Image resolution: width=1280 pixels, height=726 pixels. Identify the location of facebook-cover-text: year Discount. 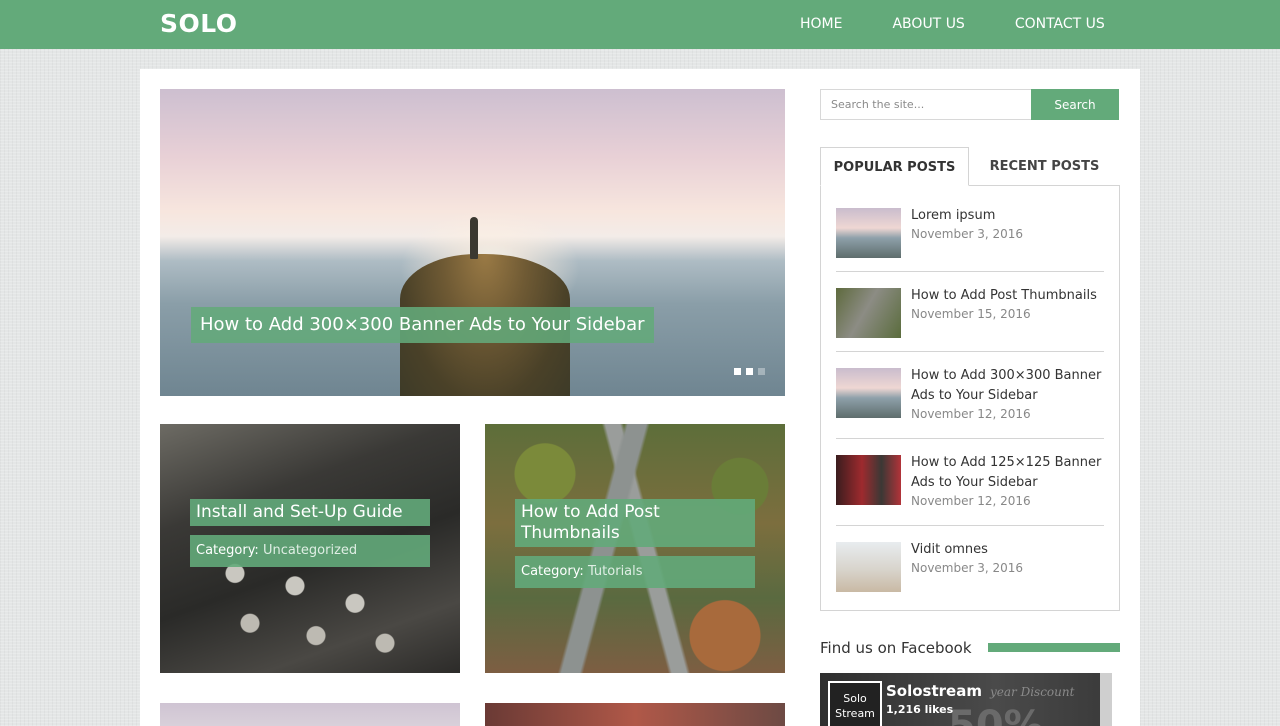
(1032, 692).